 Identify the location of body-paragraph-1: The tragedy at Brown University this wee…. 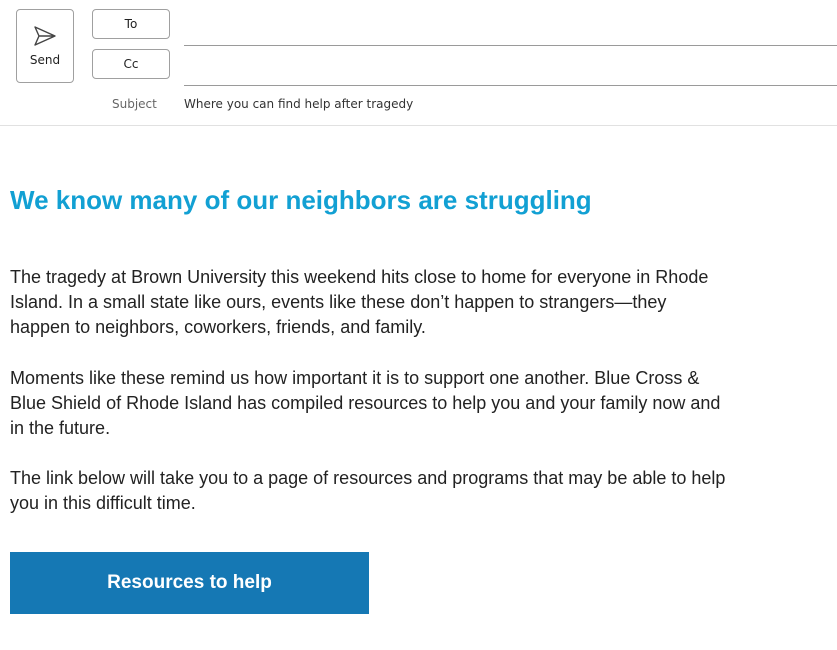
(359, 302).